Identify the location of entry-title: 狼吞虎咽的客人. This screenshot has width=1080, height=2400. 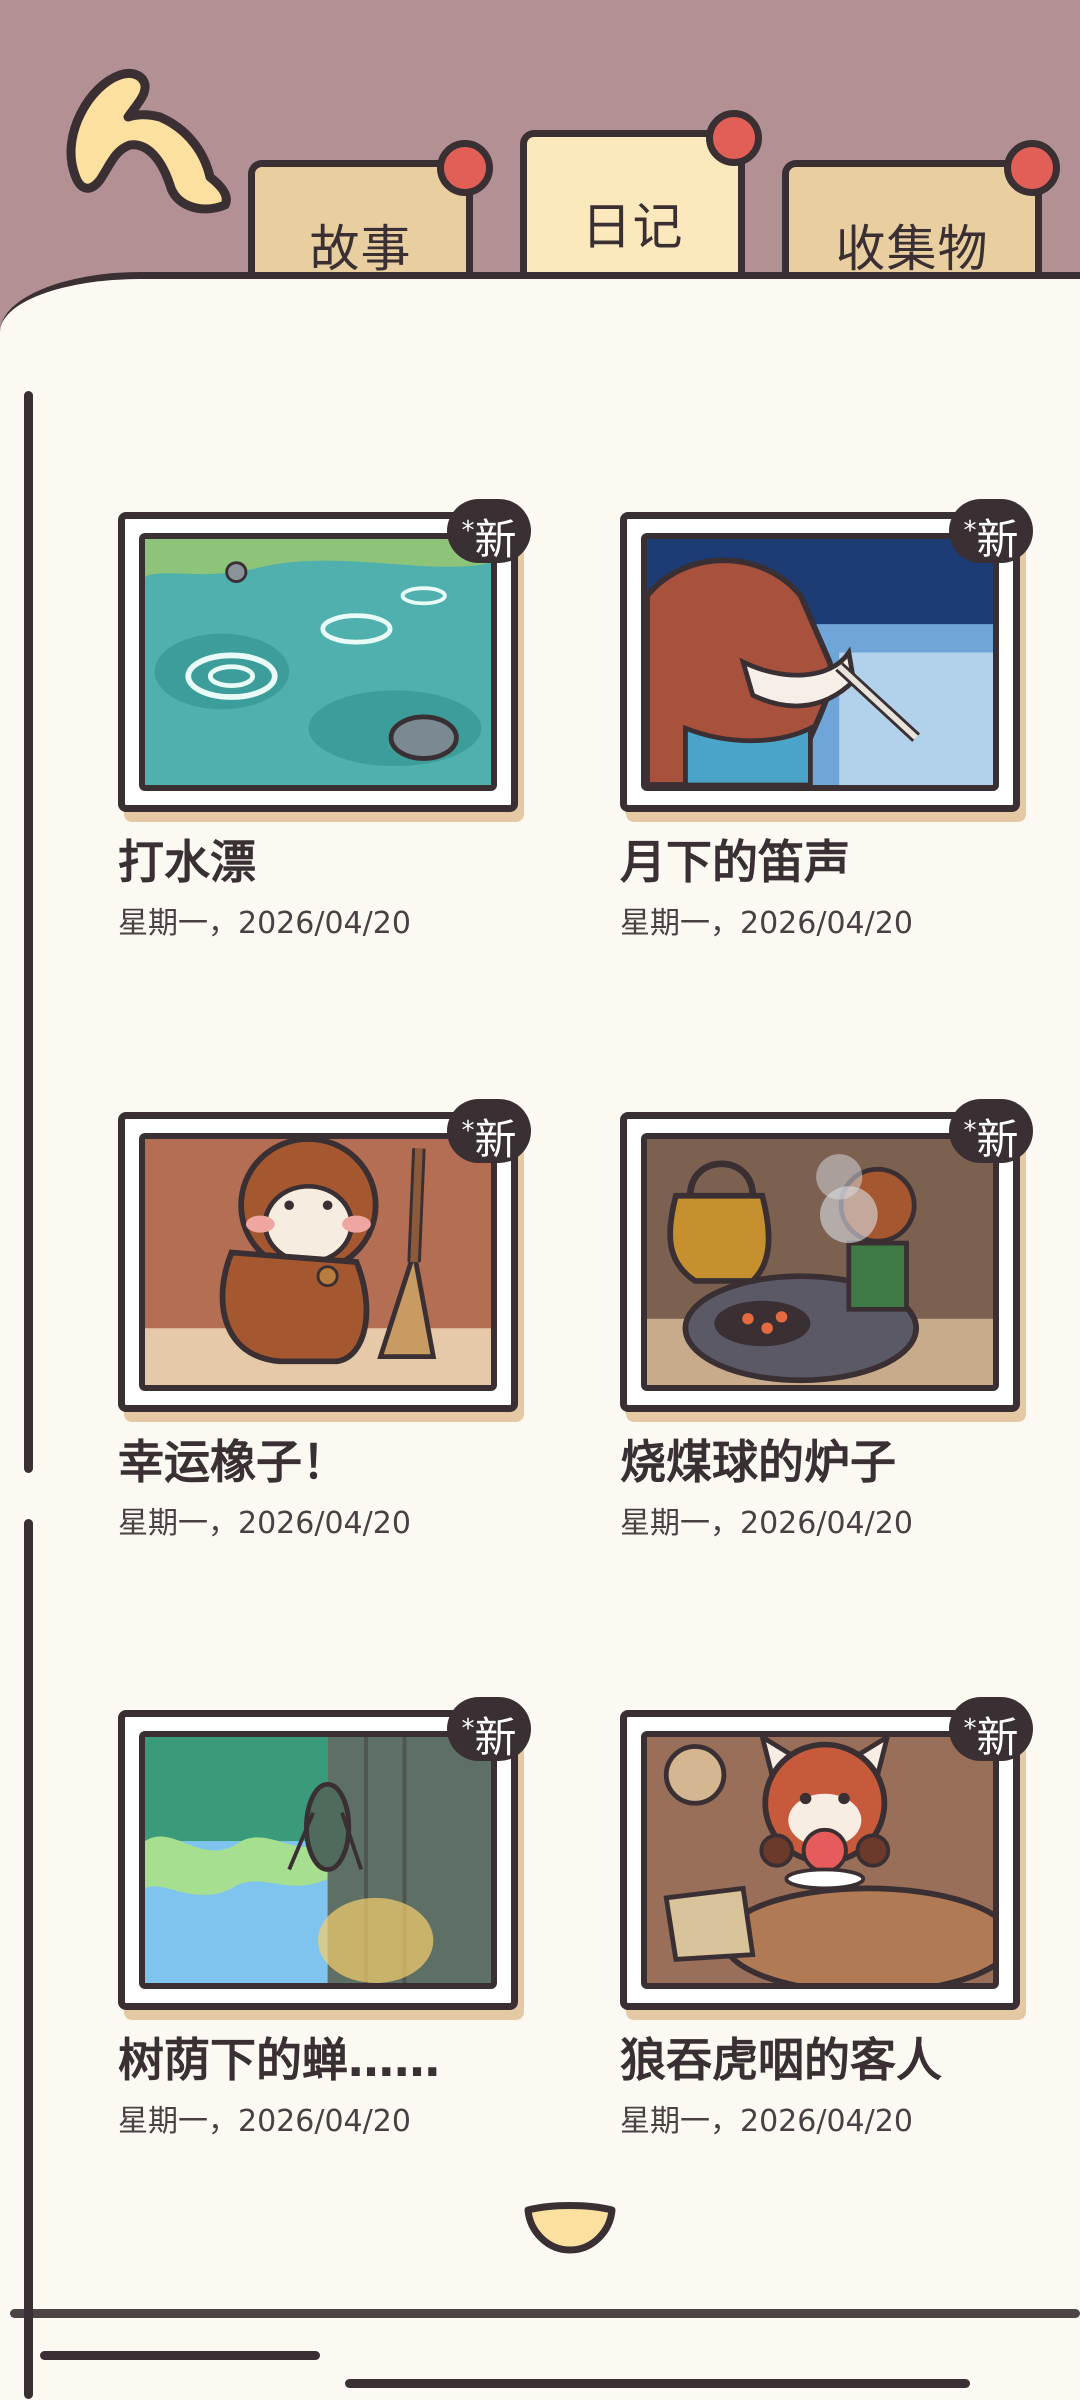
(781, 2060).